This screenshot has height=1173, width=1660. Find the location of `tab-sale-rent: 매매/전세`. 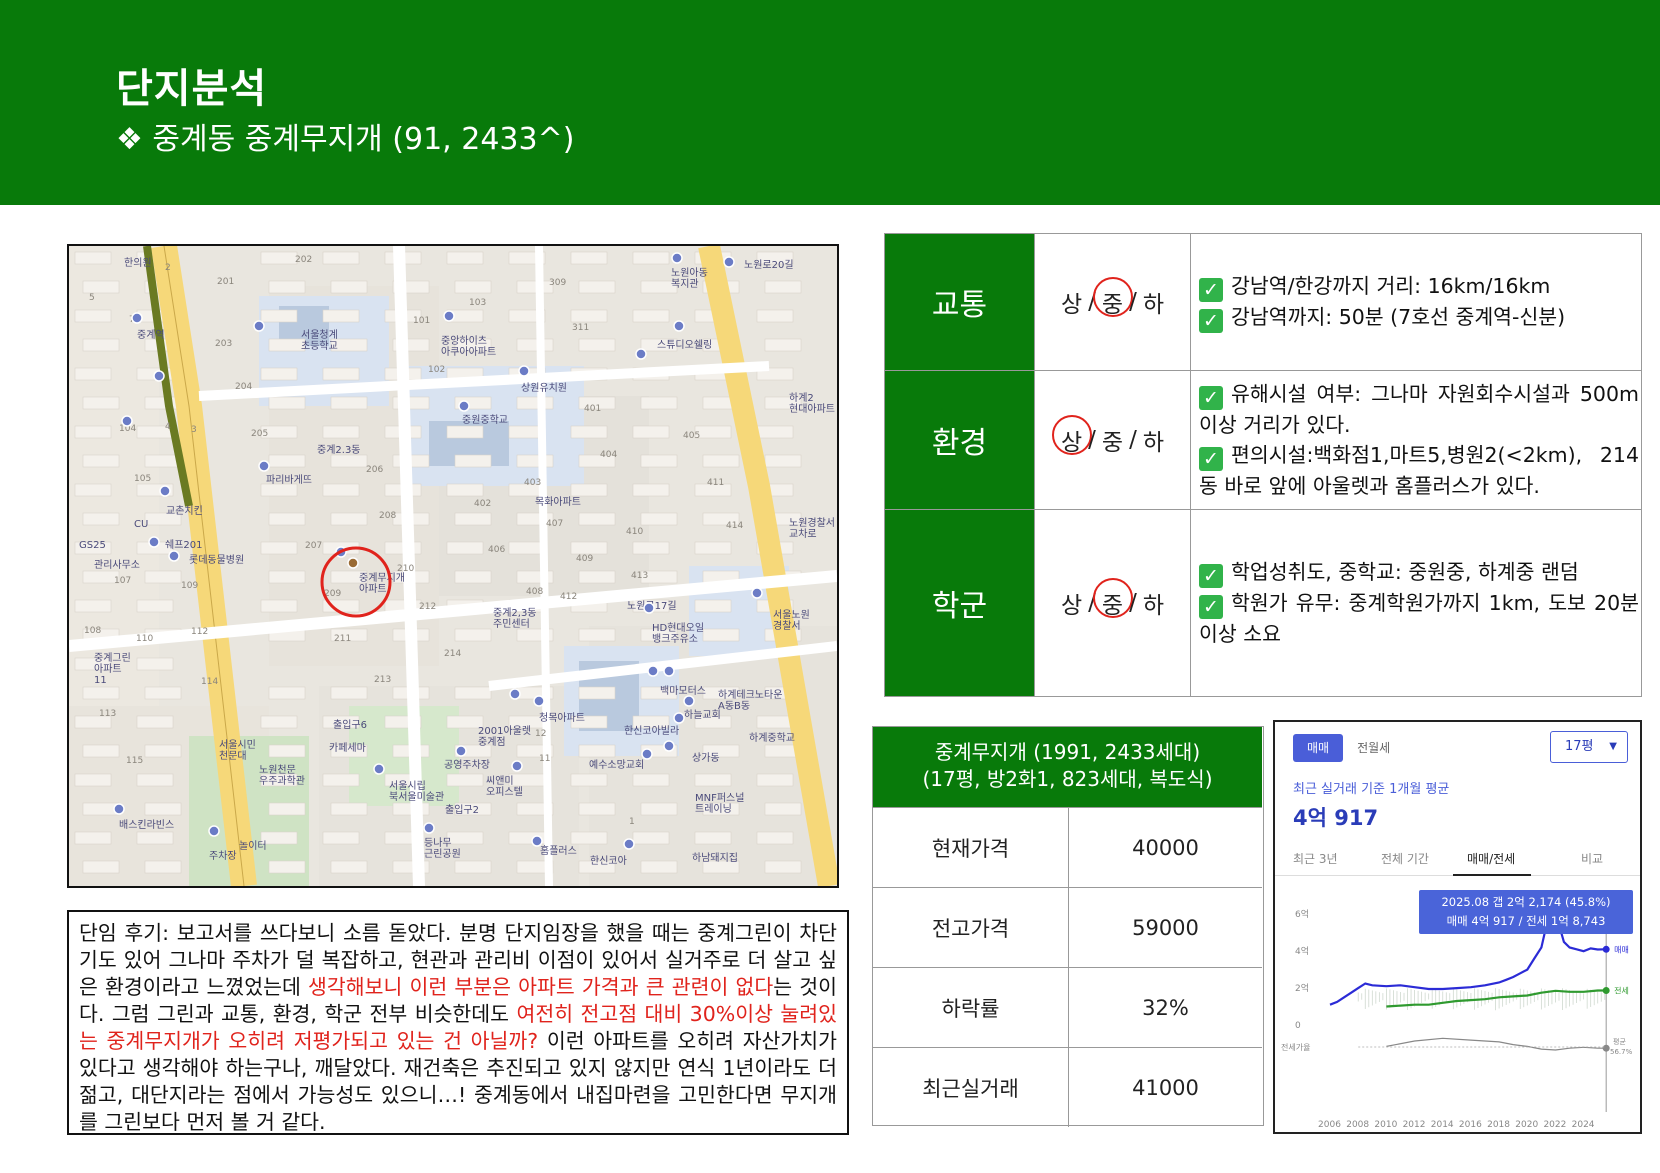

tab-sale-rent: 매매/전세 is located at coordinates (1491, 858).